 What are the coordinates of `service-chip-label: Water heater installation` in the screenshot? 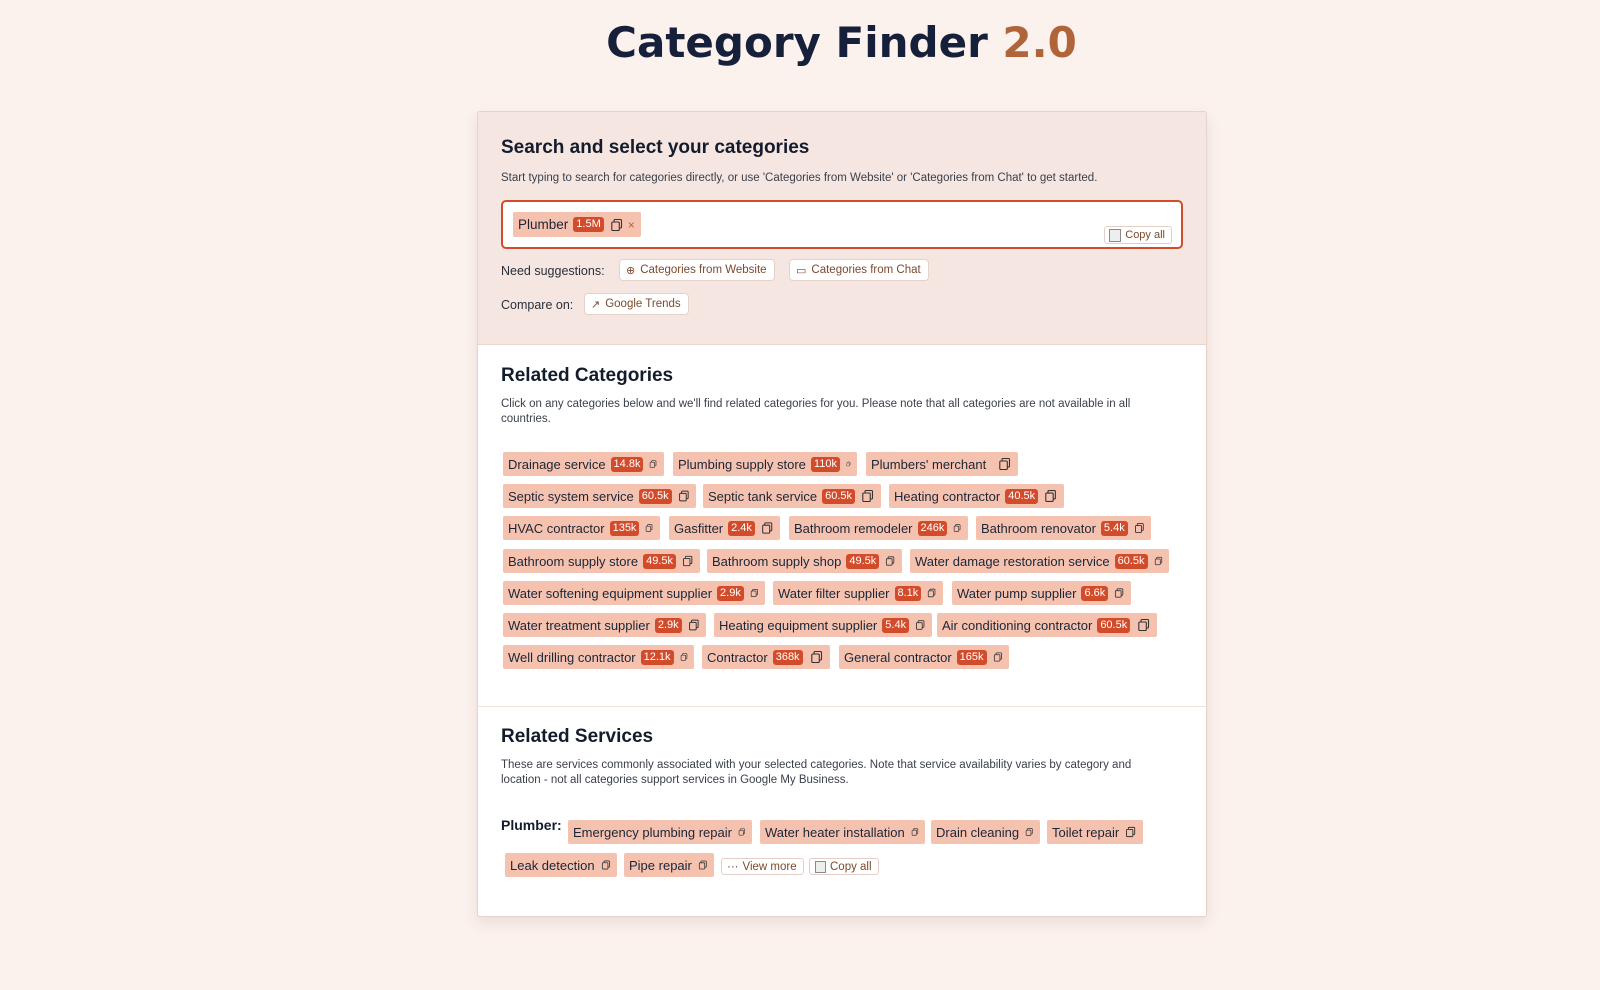 It's located at (835, 832).